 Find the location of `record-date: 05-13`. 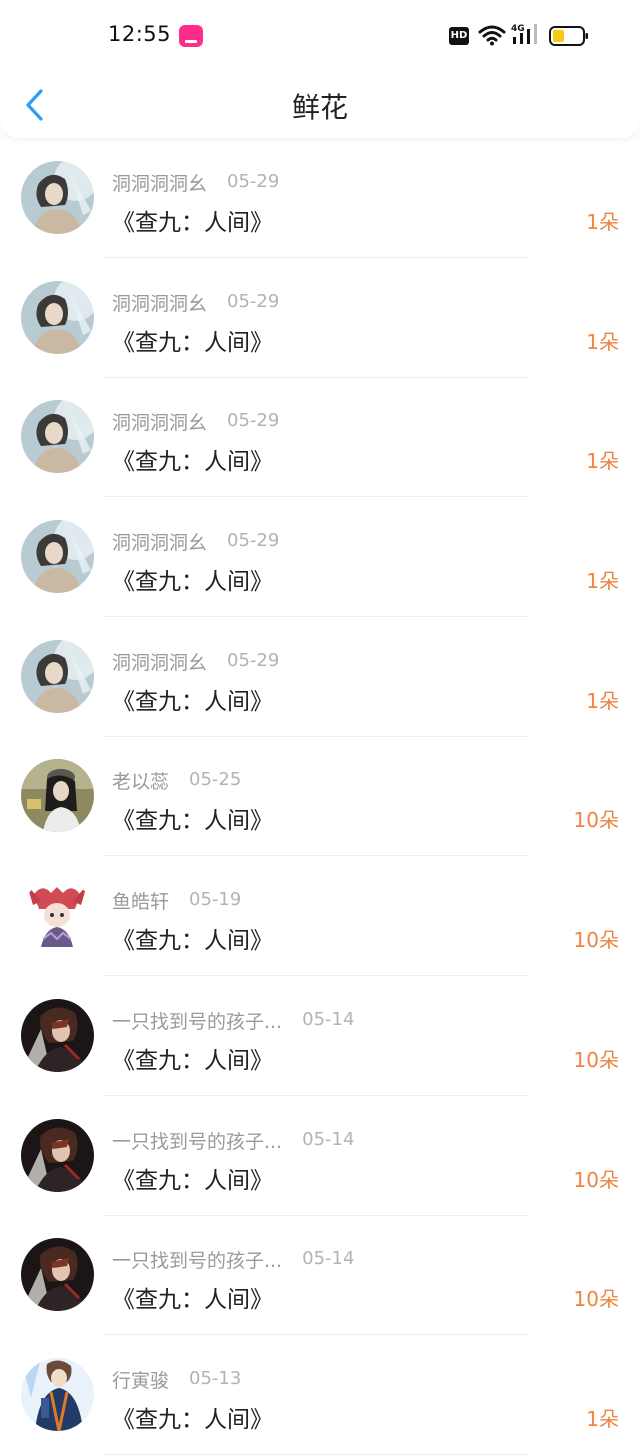

record-date: 05-13 is located at coordinates (215, 1378).